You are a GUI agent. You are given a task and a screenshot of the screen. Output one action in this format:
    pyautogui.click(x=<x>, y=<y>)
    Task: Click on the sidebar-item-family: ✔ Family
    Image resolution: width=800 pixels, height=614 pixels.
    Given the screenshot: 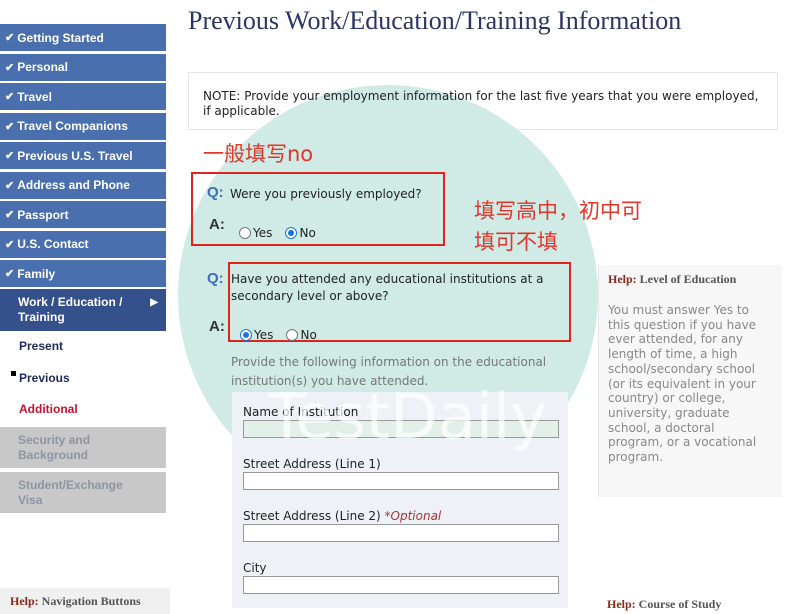 What is the action you would take?
    pyautogui.click(x=83, y=273)
    